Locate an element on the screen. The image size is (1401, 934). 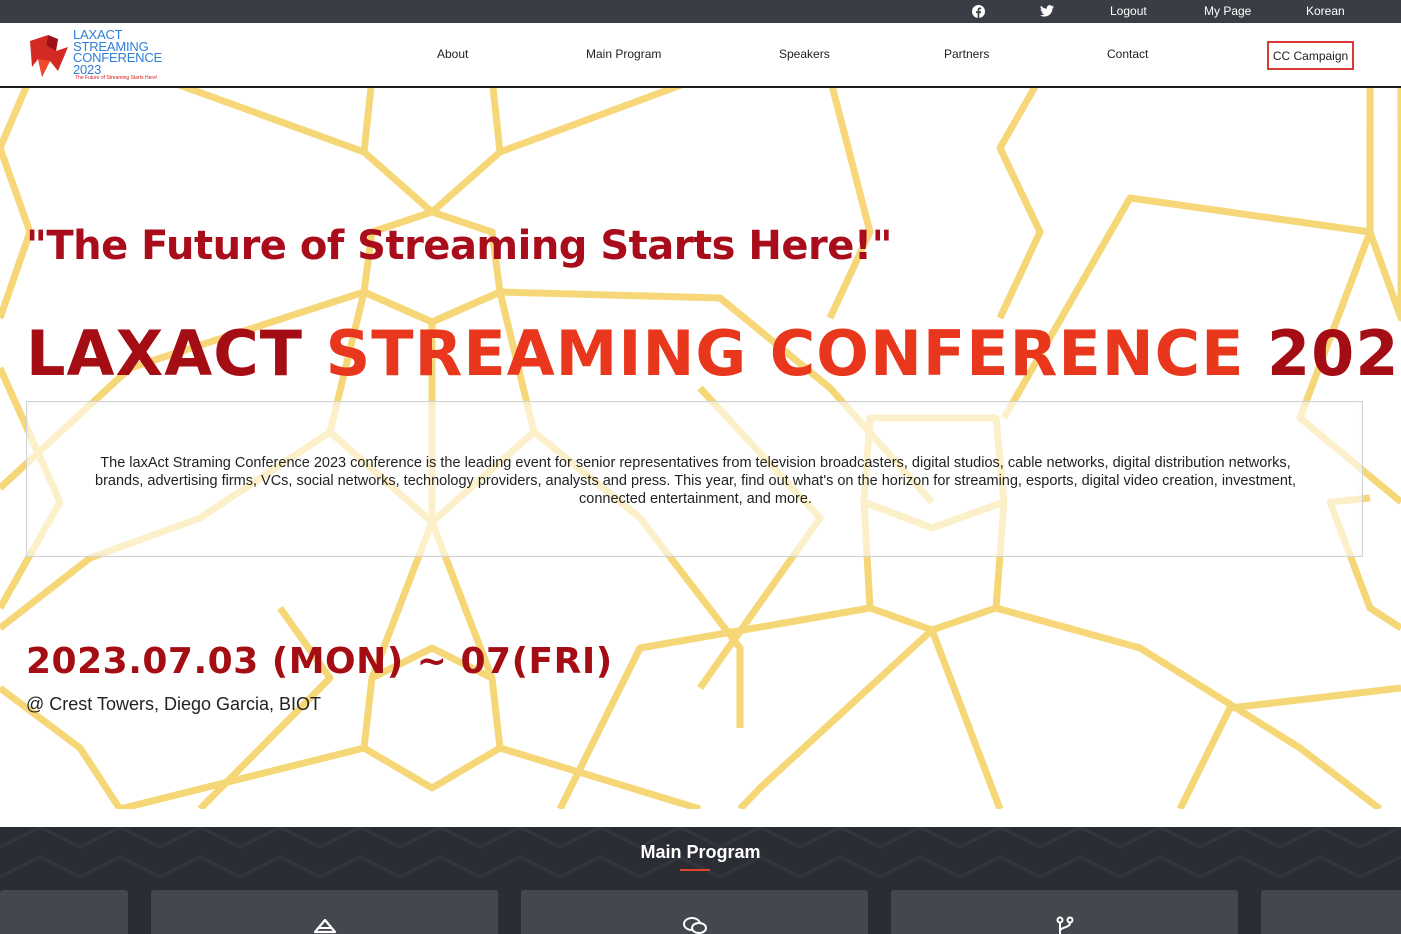
logo-tagline: The Future of Streaming Starts Here! is located at coordinates (116, 78).